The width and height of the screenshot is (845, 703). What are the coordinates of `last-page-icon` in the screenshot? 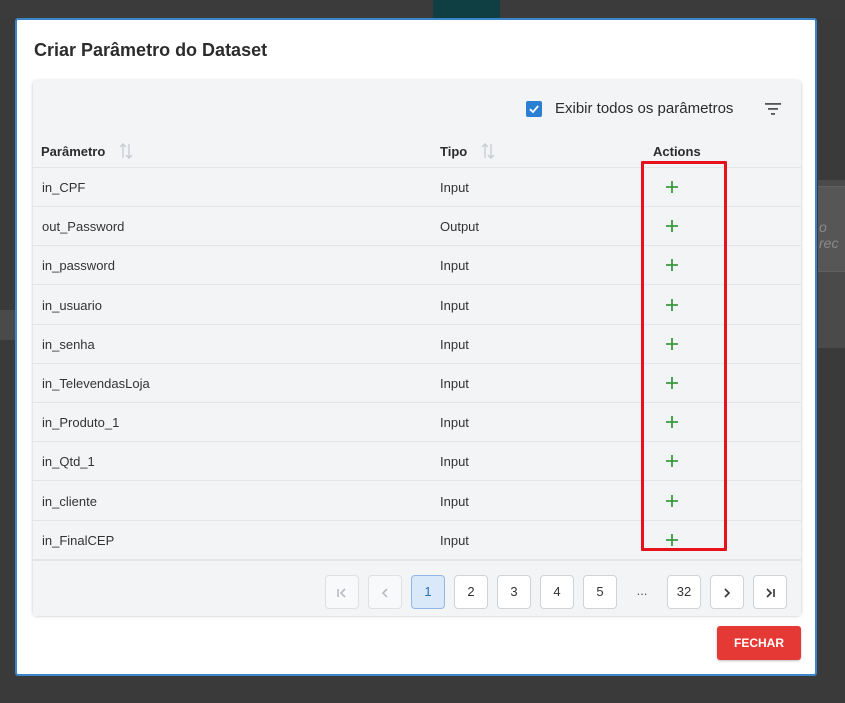 It's located at (770, 592).